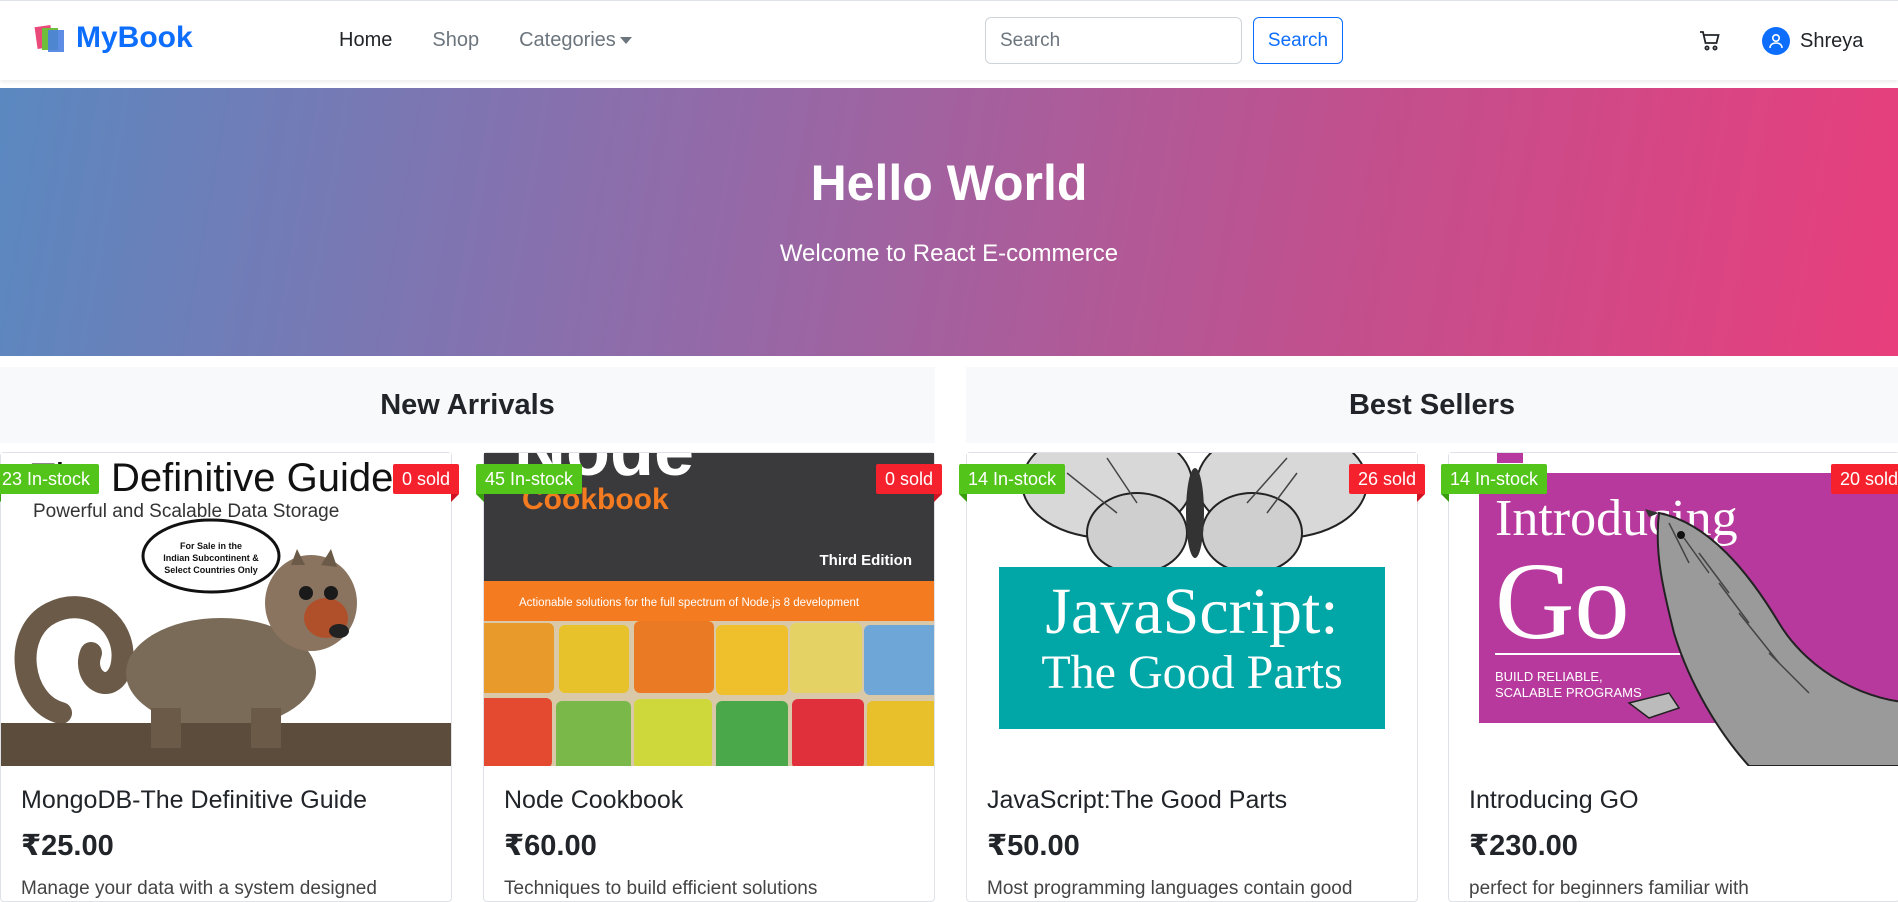 The image size is (1898, 902). What do you see at coordinates (661, 888) in the screenshot?
I see `product-description: Techniques to build efficient solutions` at bounding box center [661, 888].